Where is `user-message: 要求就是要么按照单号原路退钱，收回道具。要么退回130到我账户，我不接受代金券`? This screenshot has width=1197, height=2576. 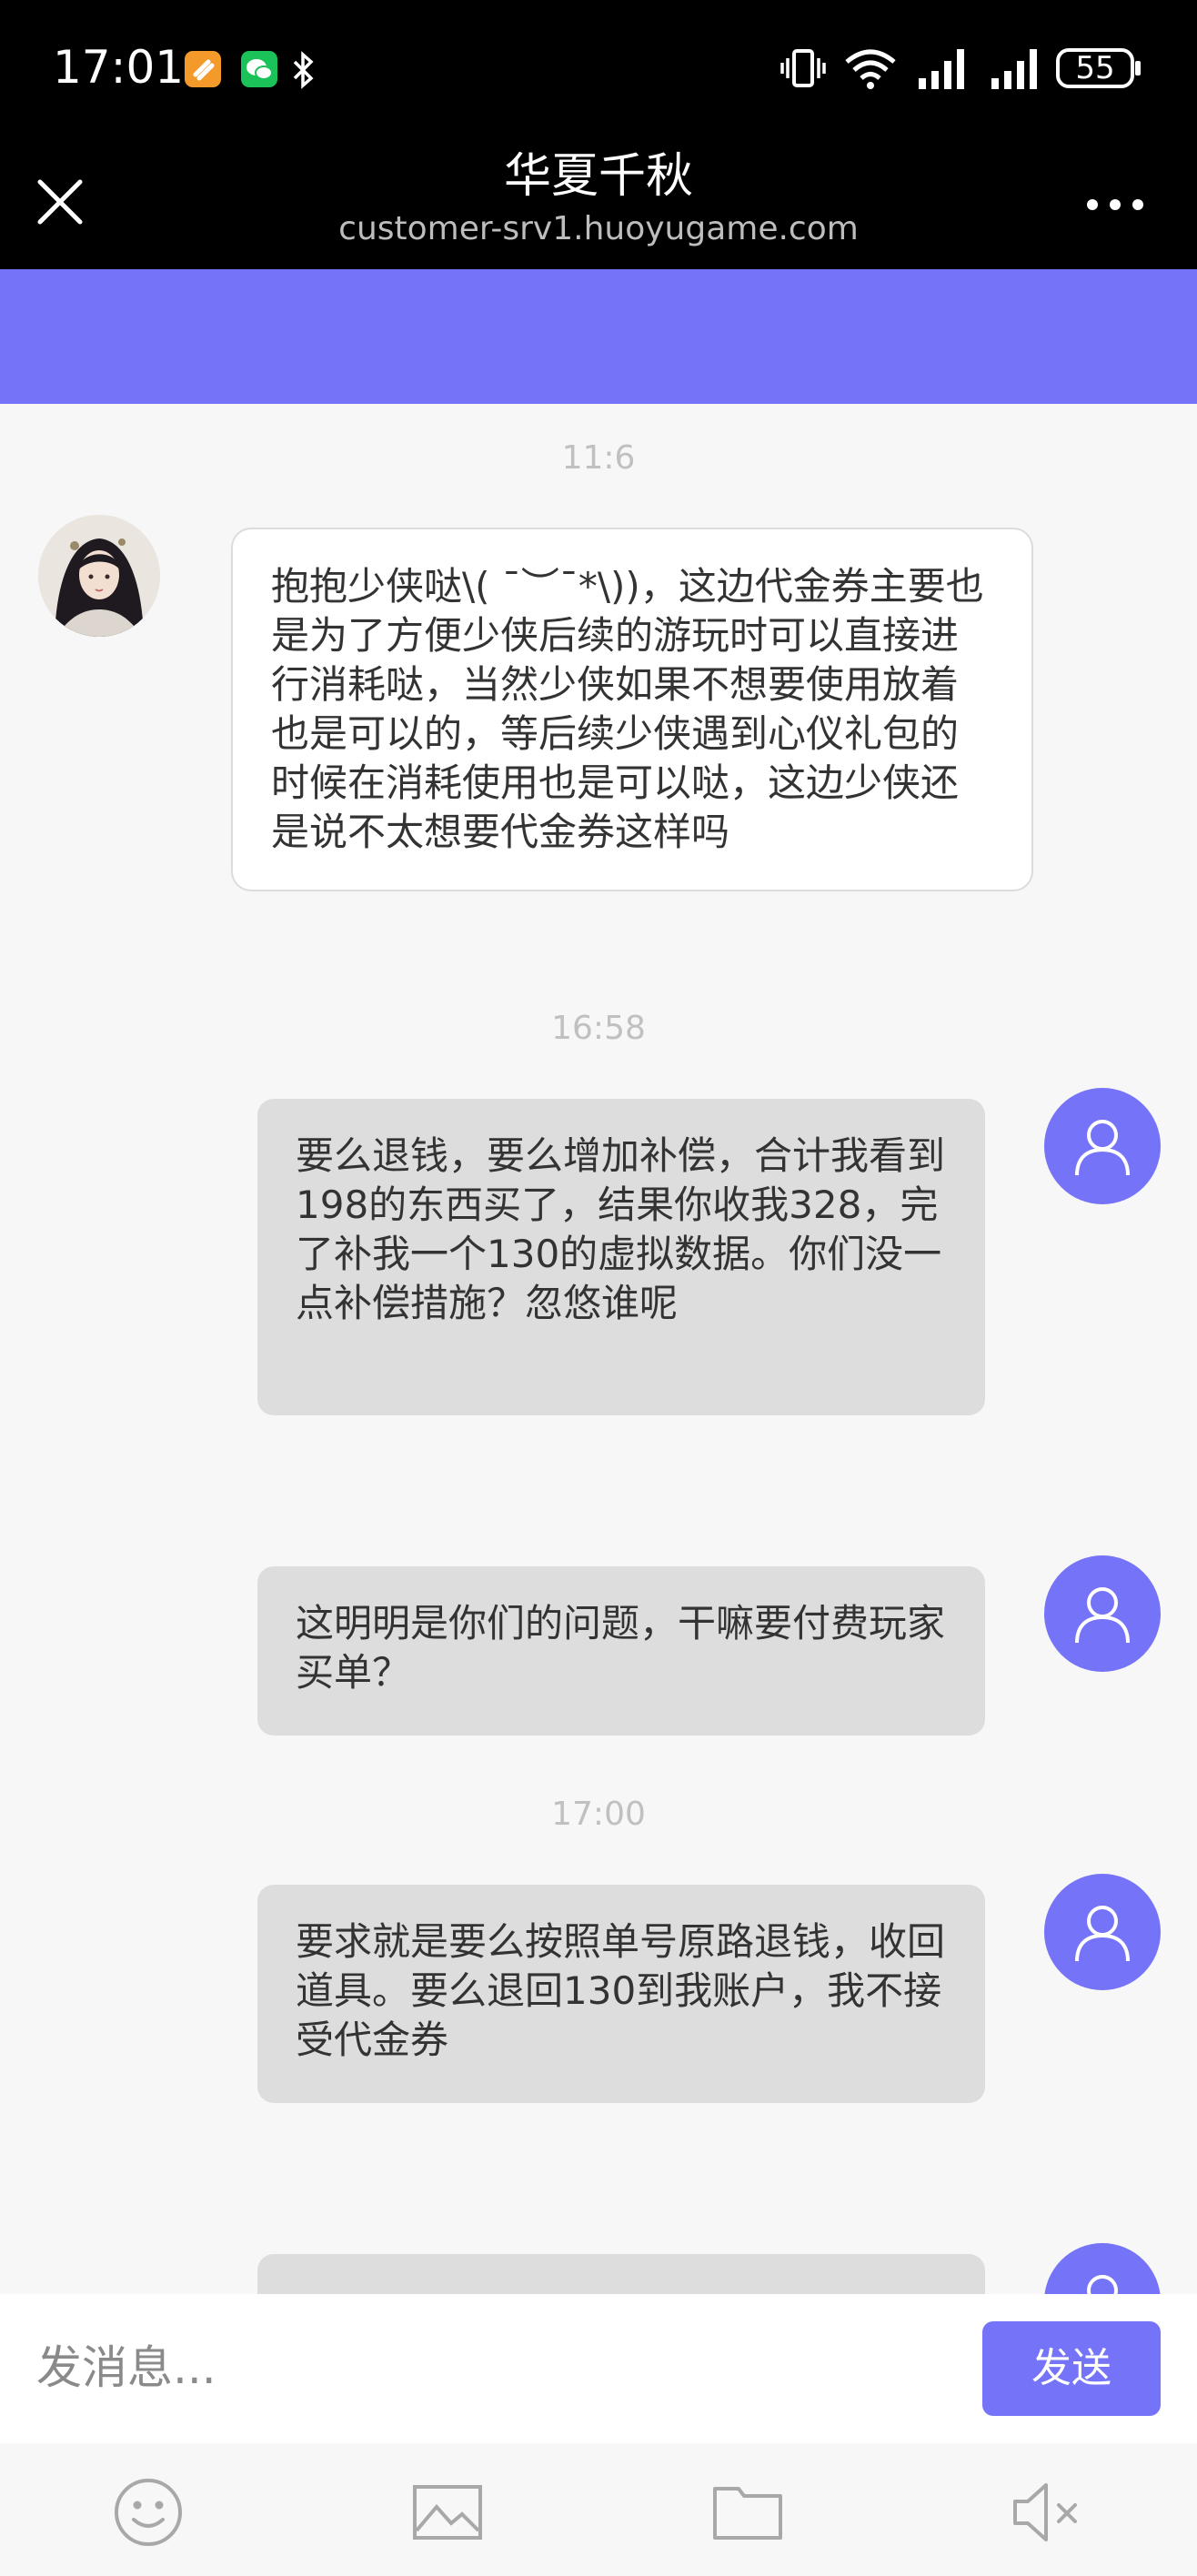 user-message: 要求就是要么按照单号原路退钱，收回道具。要么退回130到我账户，我不接受代金券 is located at coordinates (621, 1994).